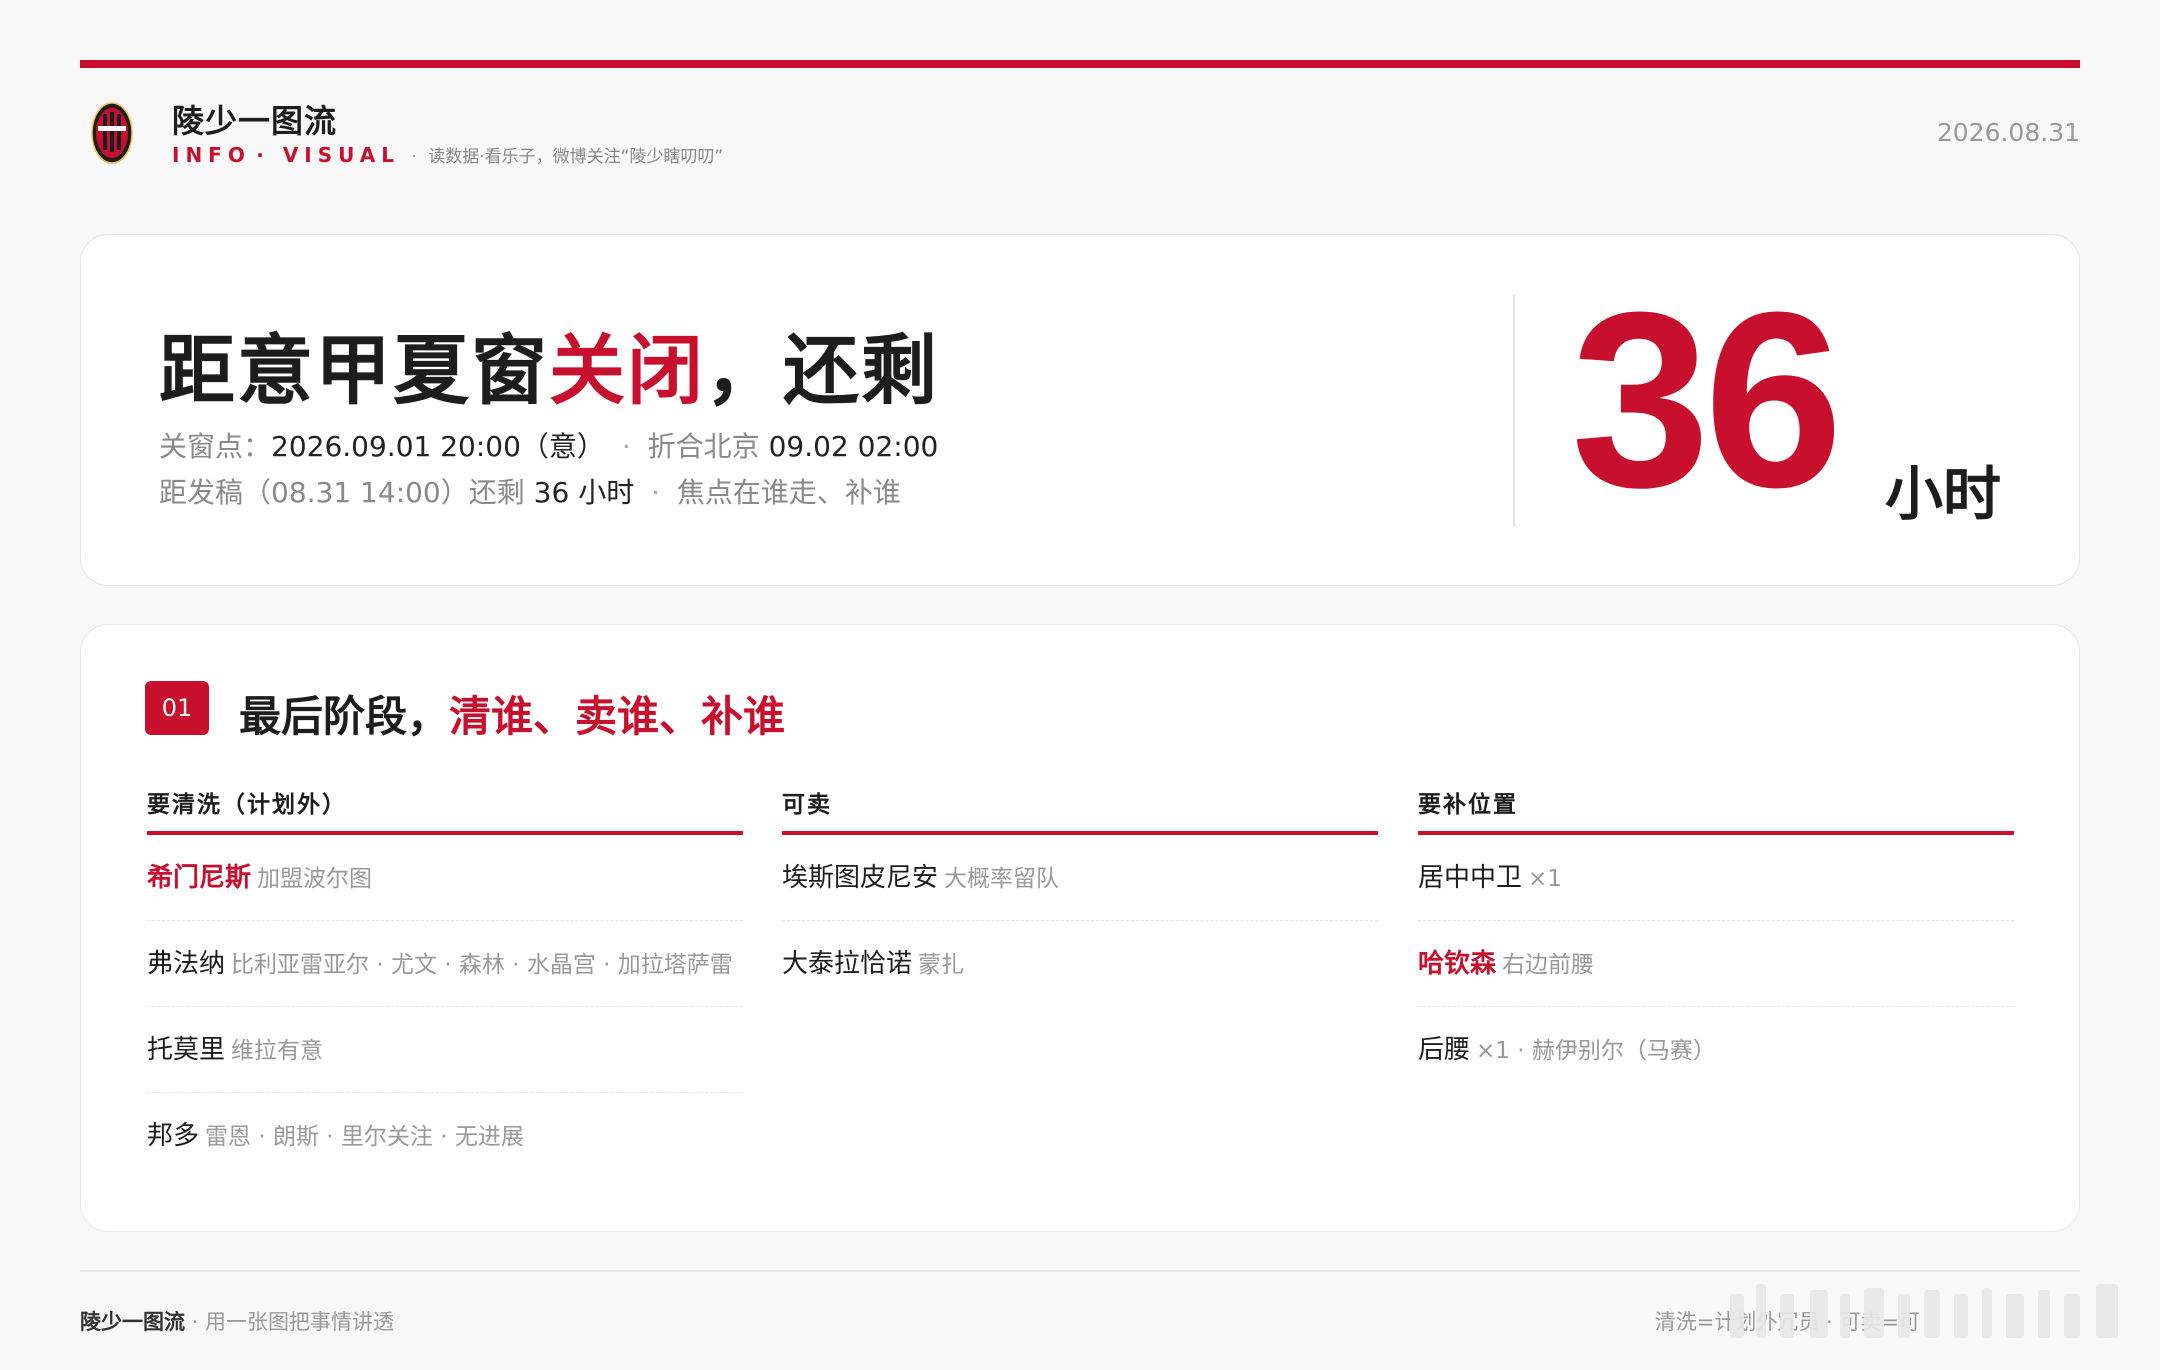  Describe the element at coordinates (853, 446) in the screenshot. I see `beijing-time-value: 09.02 02:00` at that location.